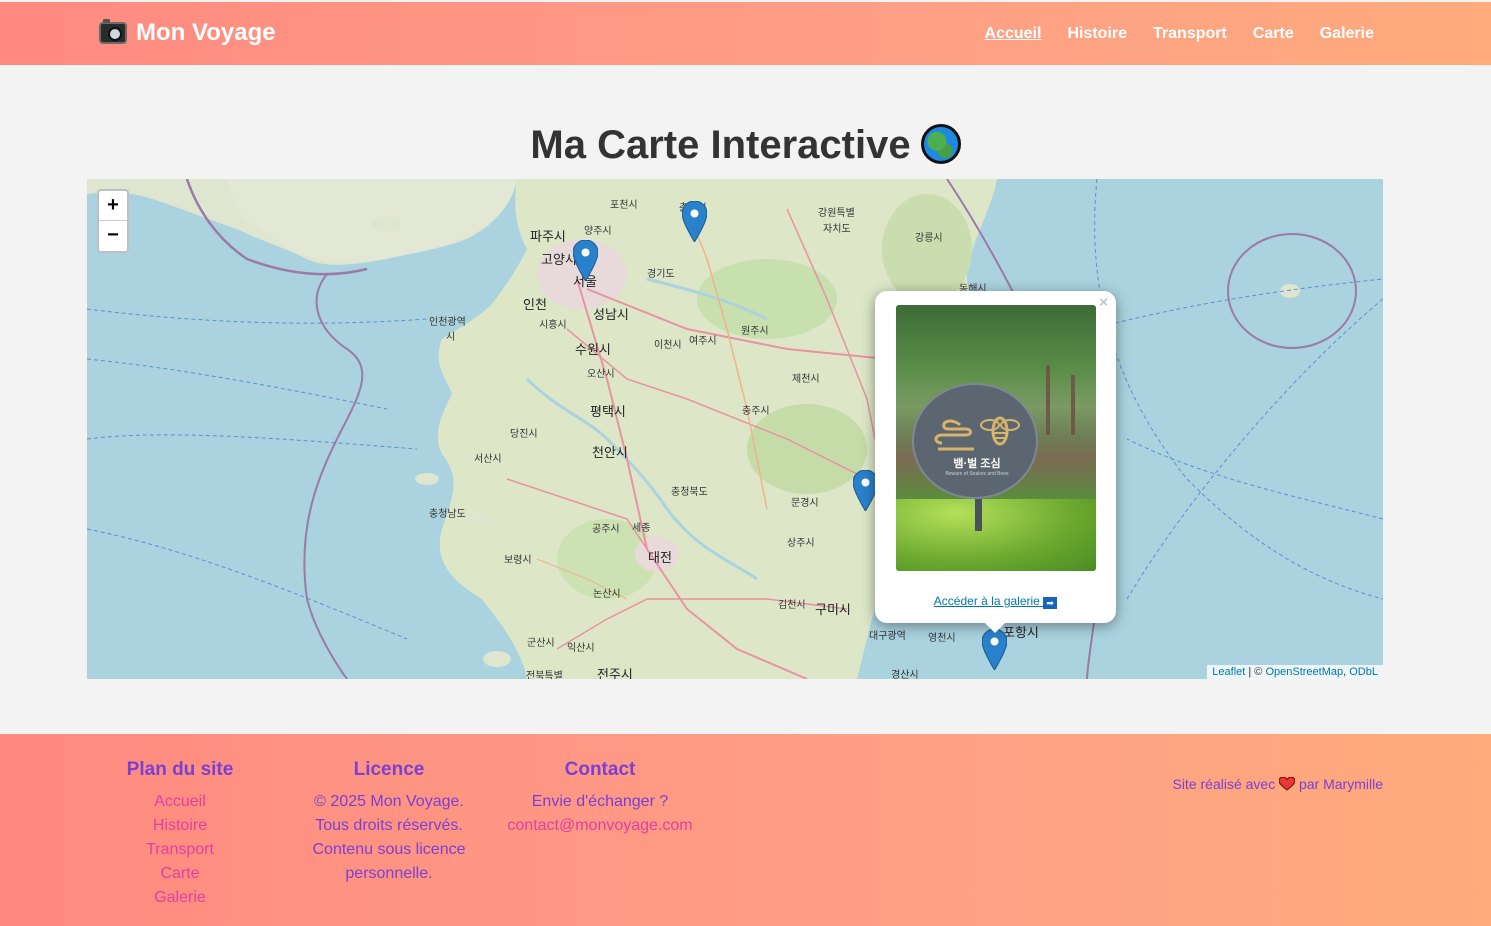  I want to click on city-label: 군산시, so click(541, 643).